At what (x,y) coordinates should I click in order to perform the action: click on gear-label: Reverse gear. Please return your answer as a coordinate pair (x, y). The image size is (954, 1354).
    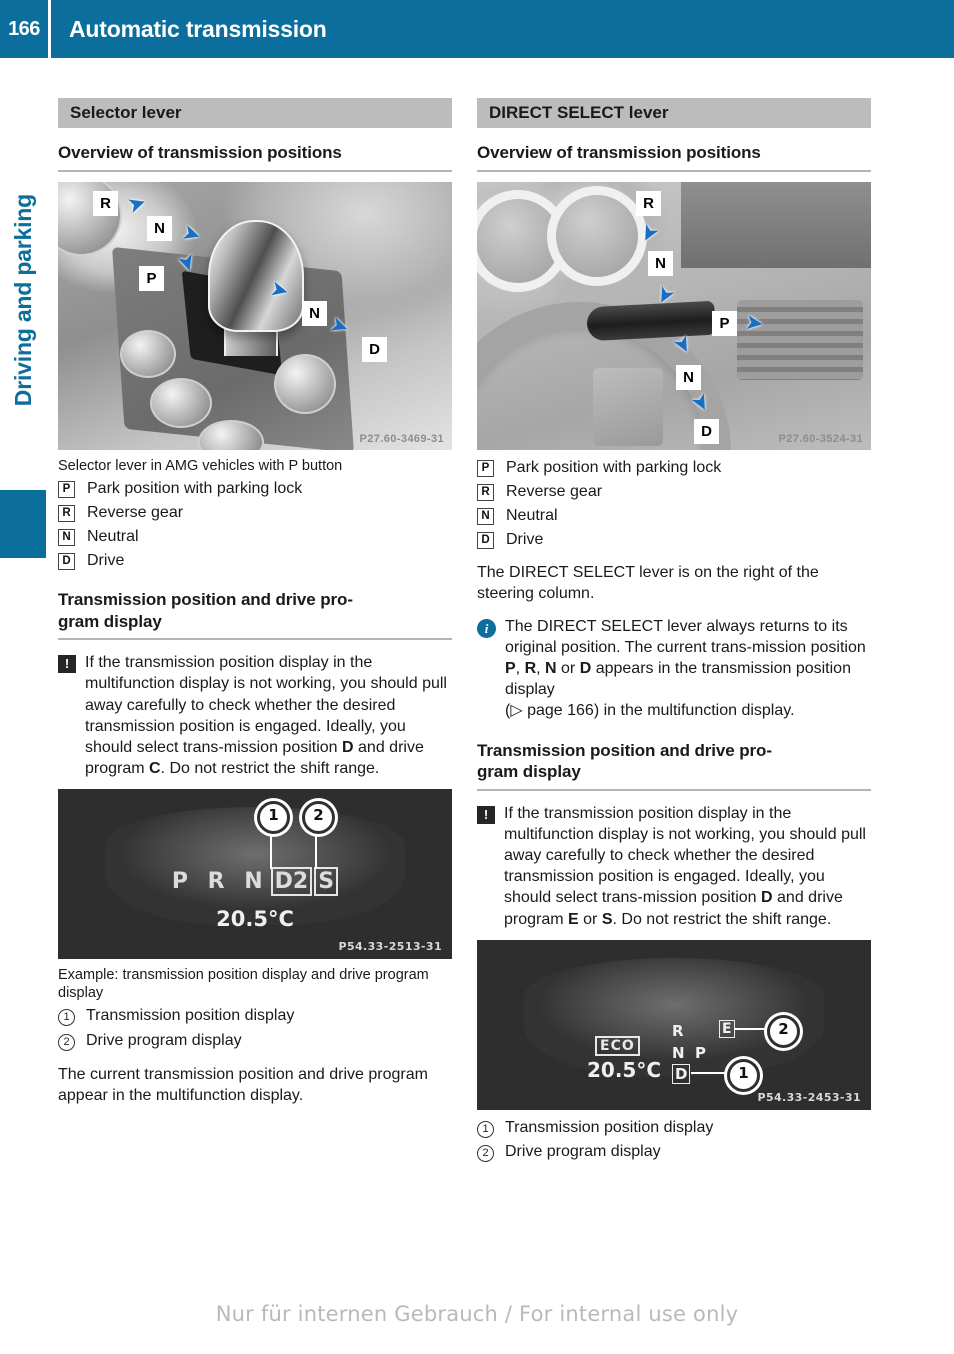
    Looking at the image, I should click on (135, 512).